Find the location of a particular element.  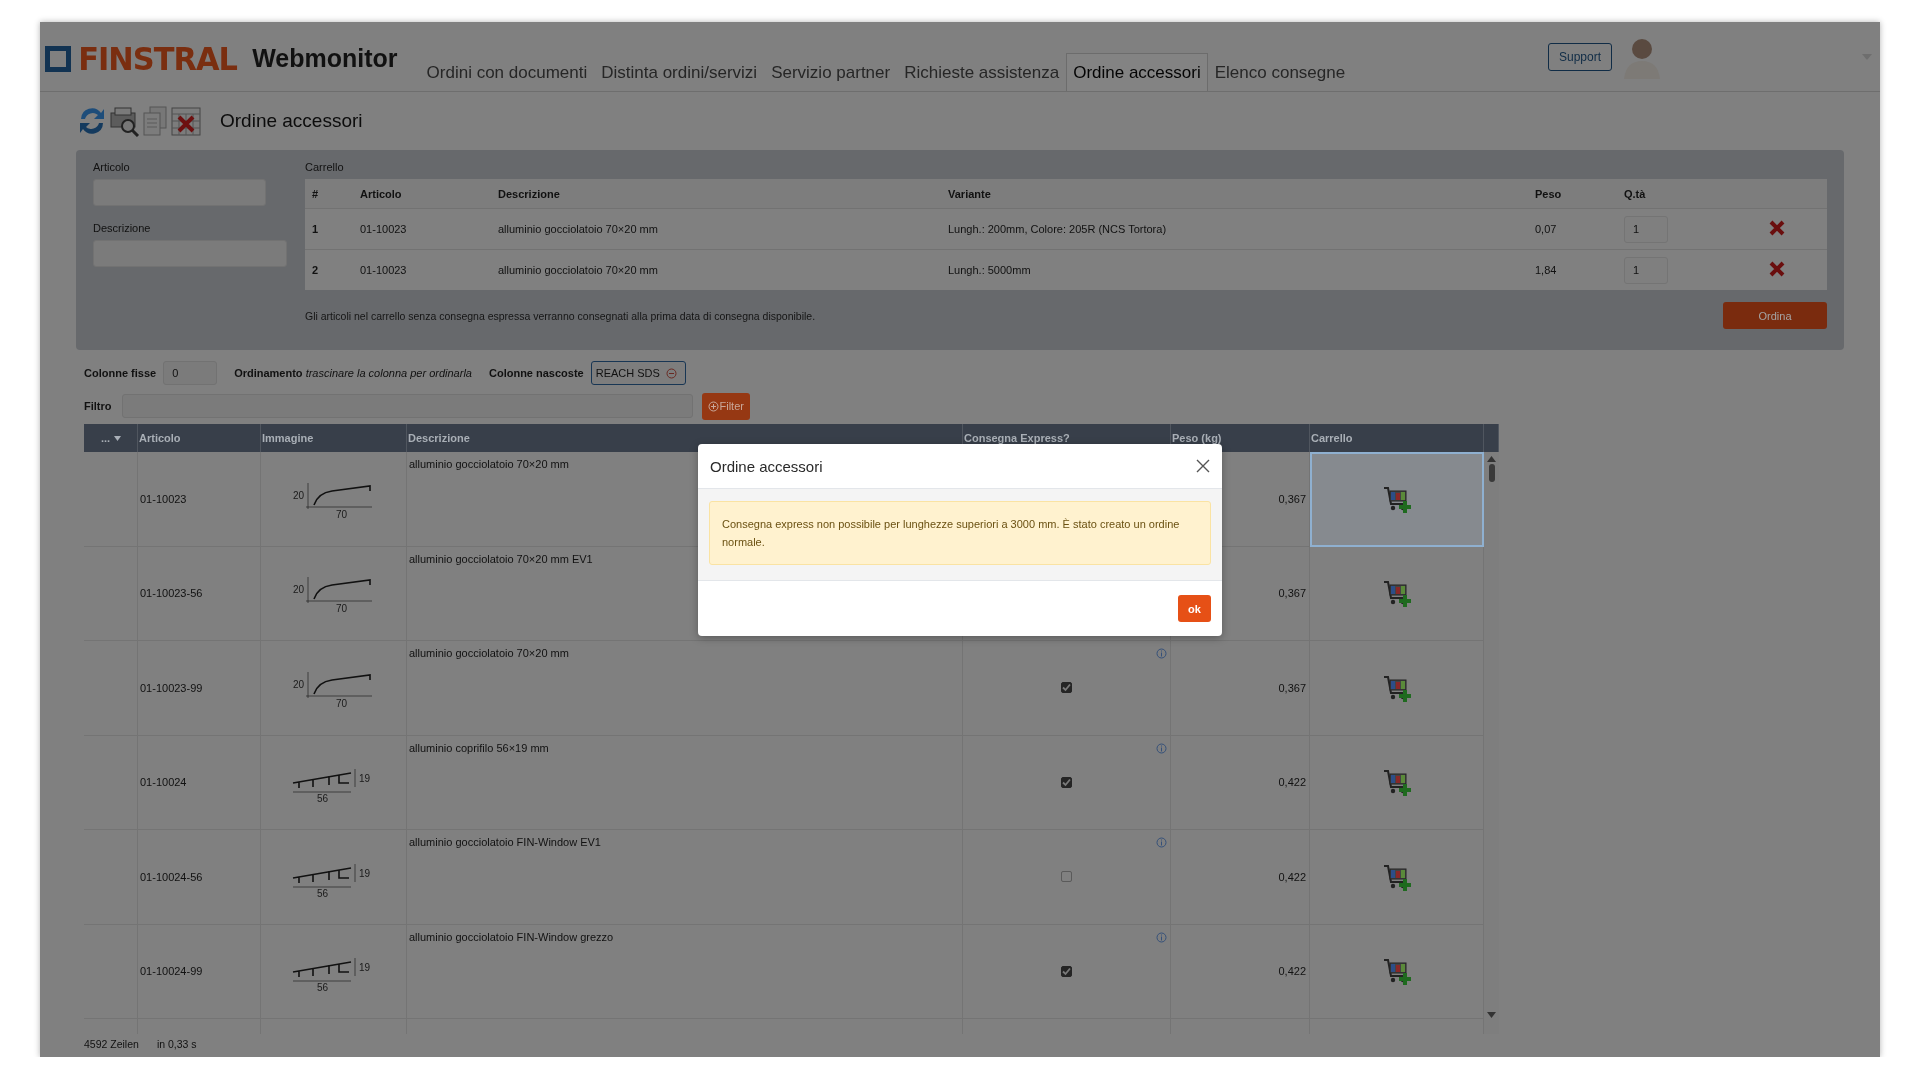

table-cell-text: 0,07 is located at coordinates (1546, 229).